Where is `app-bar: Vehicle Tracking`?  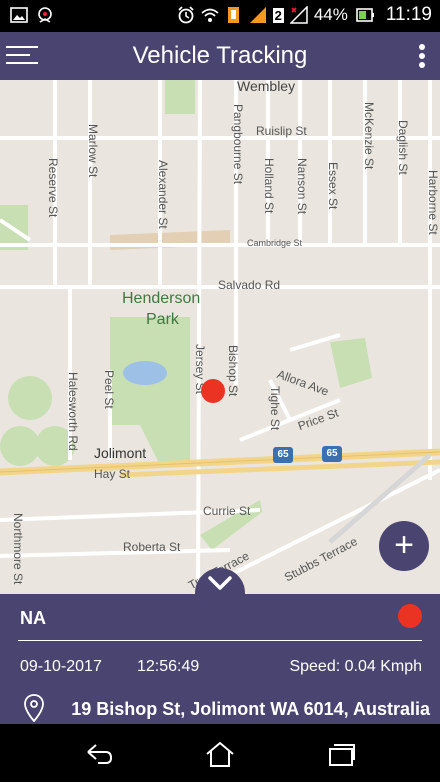 app-bar: Vehicle Tracking is located at coordinates (220, 56).